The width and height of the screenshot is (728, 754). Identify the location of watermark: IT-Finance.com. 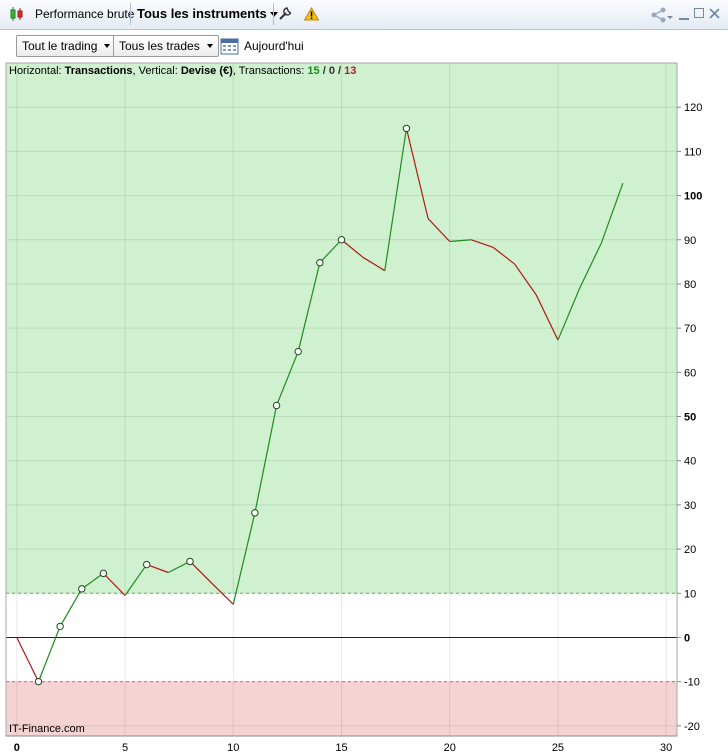
(47, 729).